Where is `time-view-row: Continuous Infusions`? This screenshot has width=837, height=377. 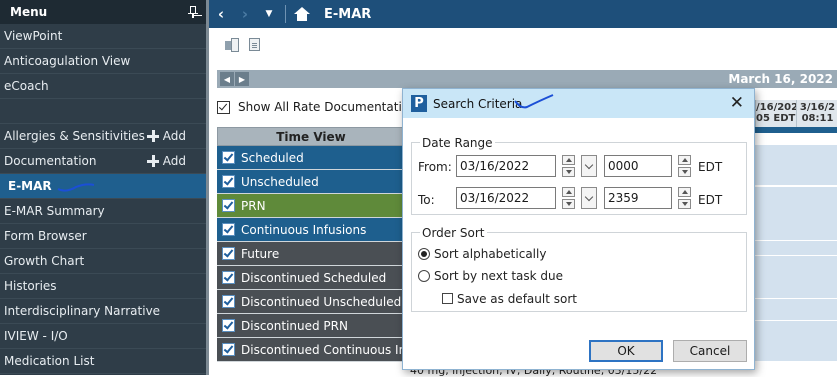 time-view-row: Continuous Infusions is located at coordinates (311, 230).